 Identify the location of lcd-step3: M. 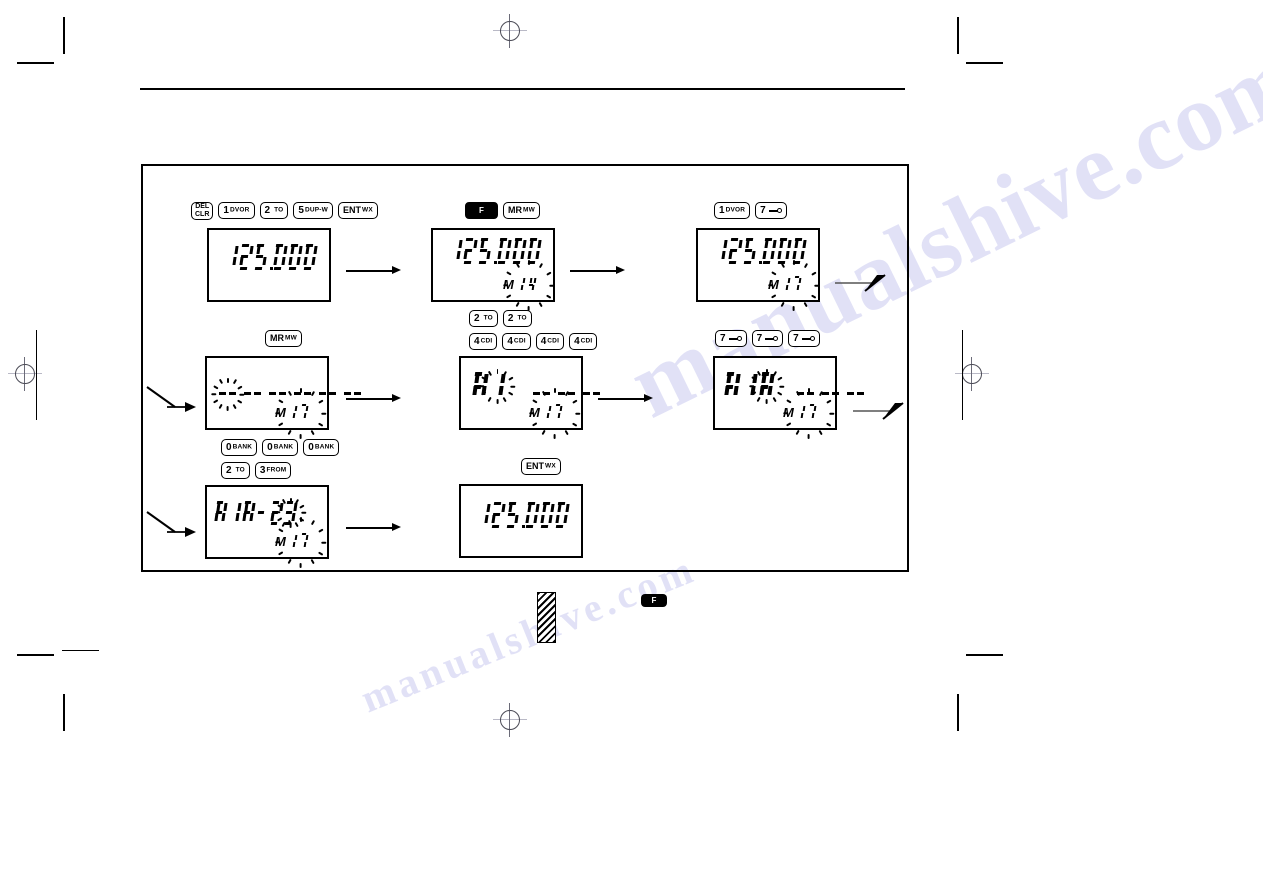
(758, 269).